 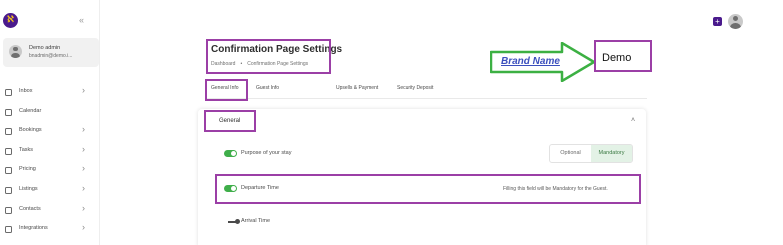 What do you see at coordinates (230, 121) in the screenshot?
I see `general-highlight-box` at bounding box center [230, 121].